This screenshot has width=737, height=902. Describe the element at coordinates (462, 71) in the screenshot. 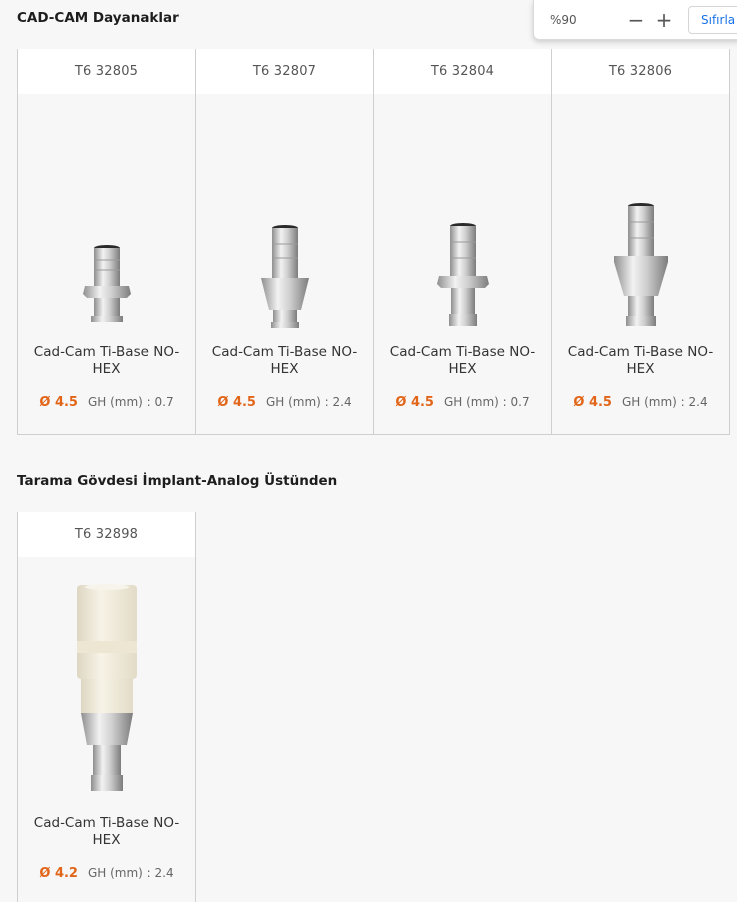

I see `product-code: T6 32804` at that location.